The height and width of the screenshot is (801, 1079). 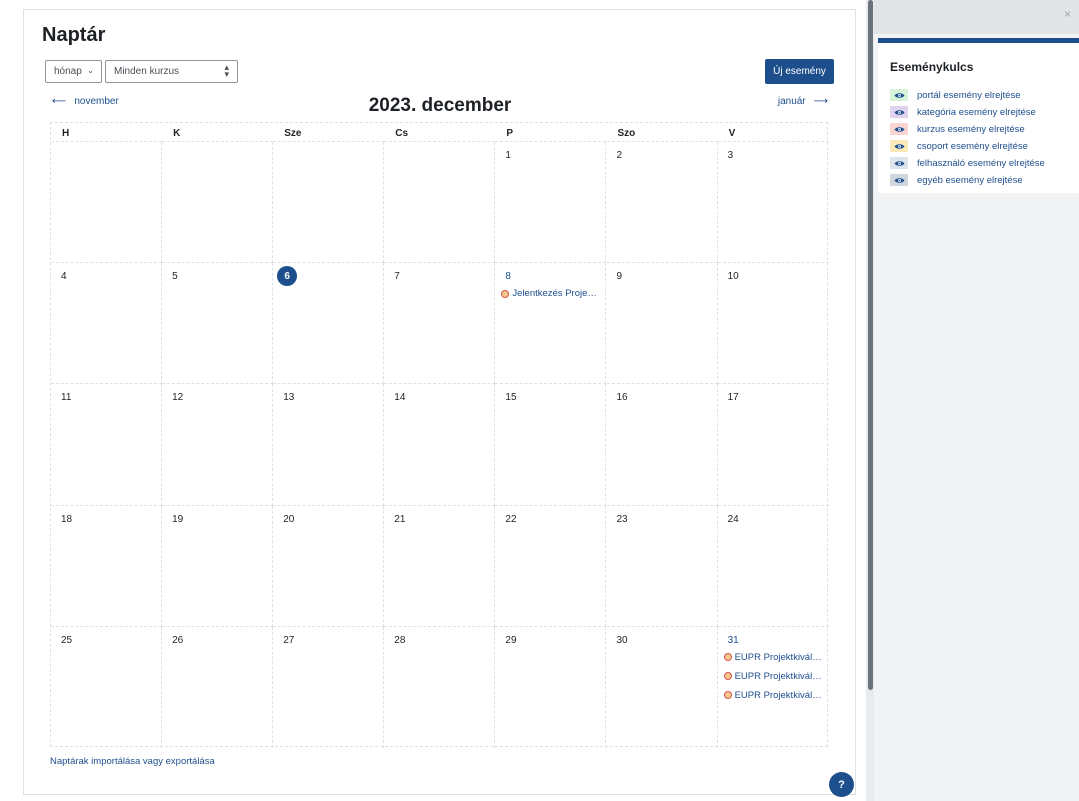 I want to click on legend-label: portál esemény elrejtése, so click(x=969, y=95).